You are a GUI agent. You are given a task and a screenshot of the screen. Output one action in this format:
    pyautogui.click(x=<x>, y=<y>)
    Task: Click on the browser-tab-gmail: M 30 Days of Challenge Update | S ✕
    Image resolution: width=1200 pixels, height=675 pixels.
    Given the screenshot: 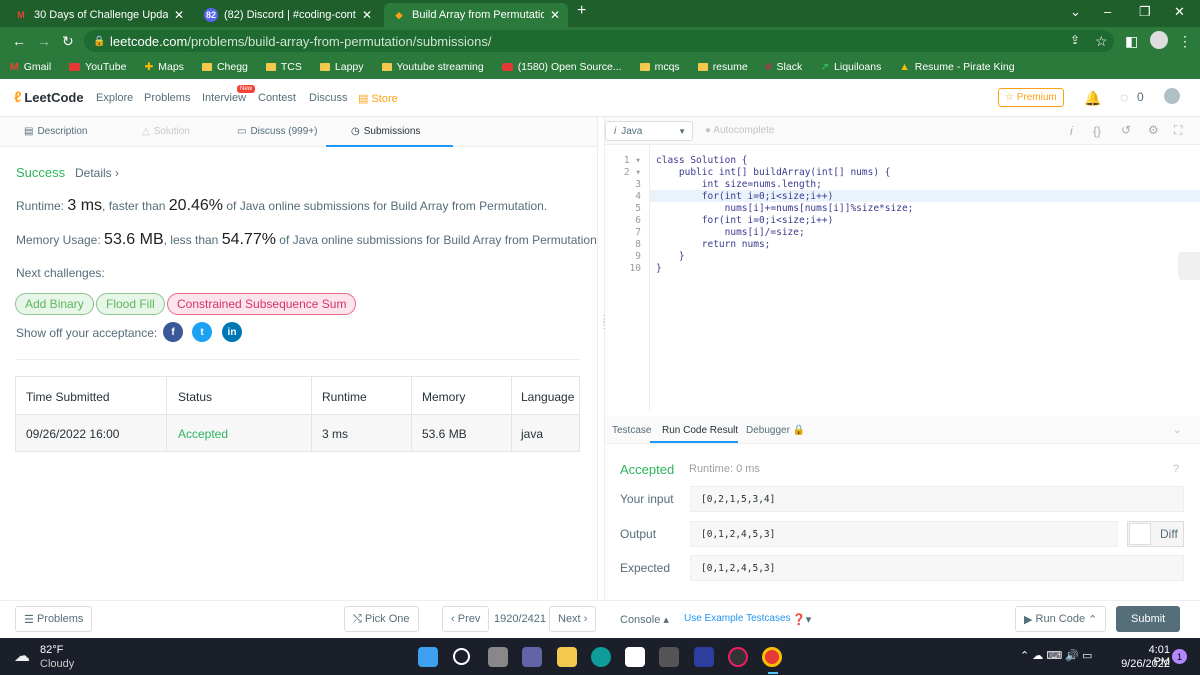 What is the action you would take?
    pyautogui.click(x=99, y=15)
    